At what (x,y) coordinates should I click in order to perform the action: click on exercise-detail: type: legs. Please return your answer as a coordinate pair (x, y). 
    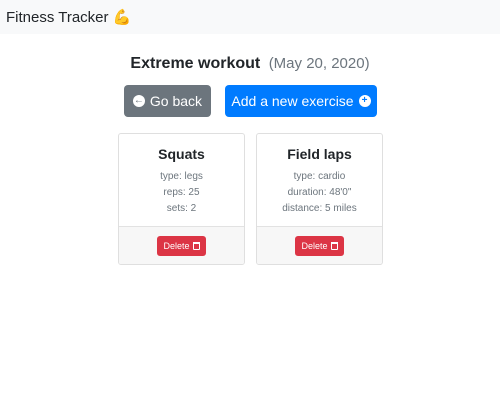
    Looking at the image, I should click on (181, 176).